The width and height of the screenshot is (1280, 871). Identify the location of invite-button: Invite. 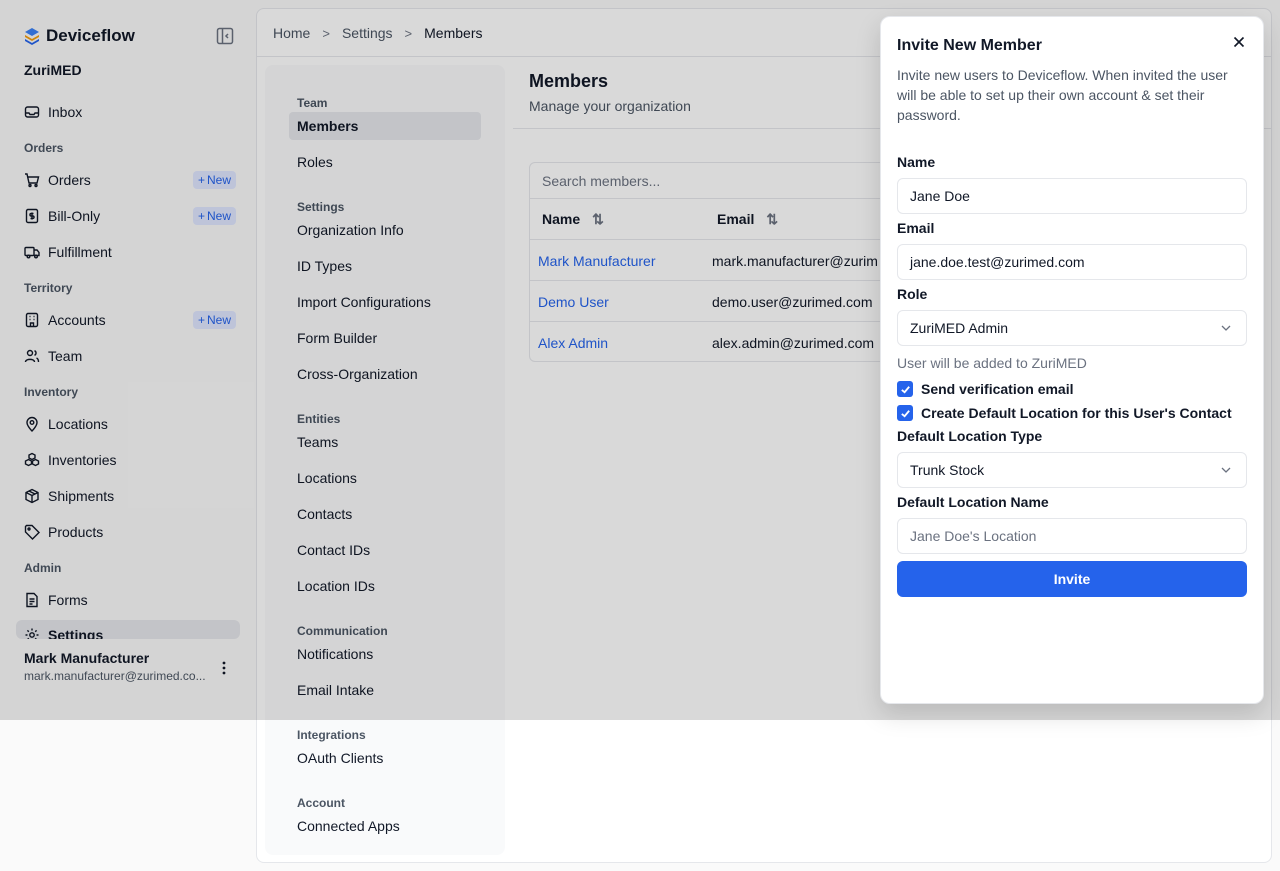
(1072, 579).